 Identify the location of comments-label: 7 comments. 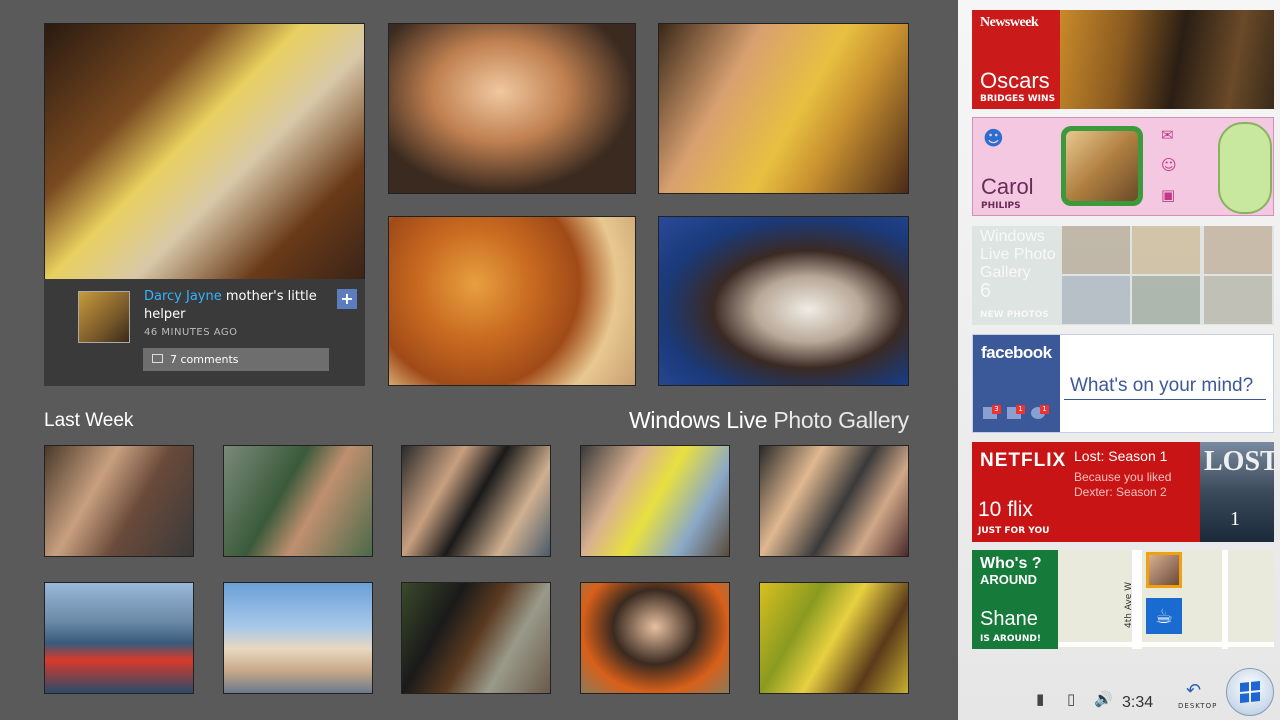
(204, 359).